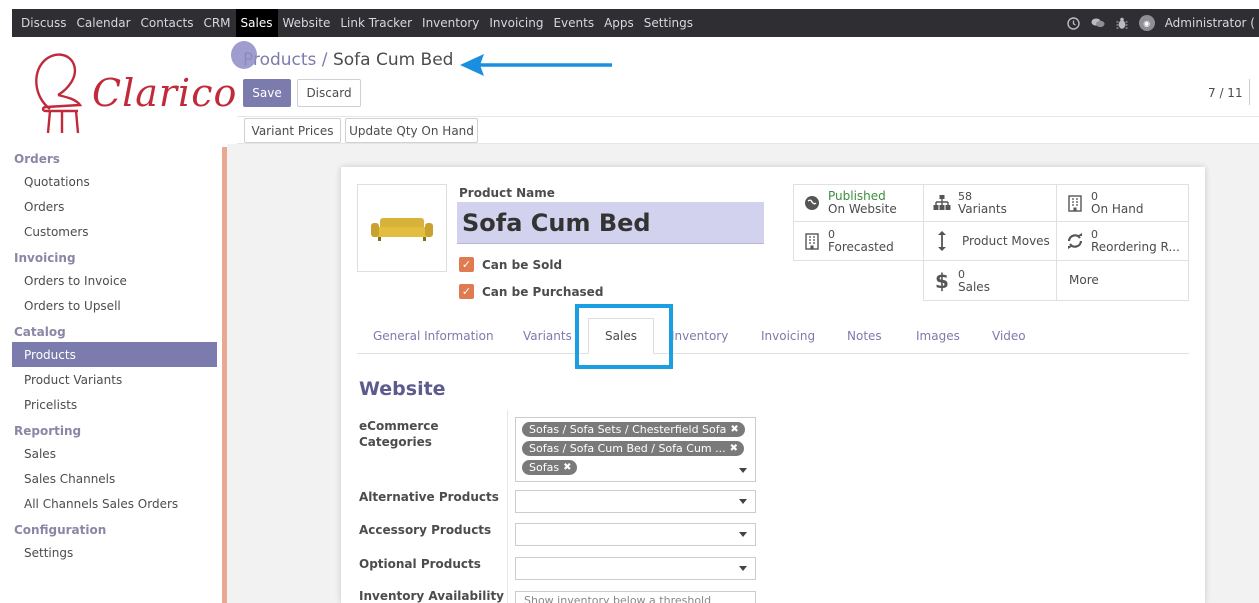 This screenshot has width=1259, height=603. I want to click on label-column-divider, so click(507, 506).